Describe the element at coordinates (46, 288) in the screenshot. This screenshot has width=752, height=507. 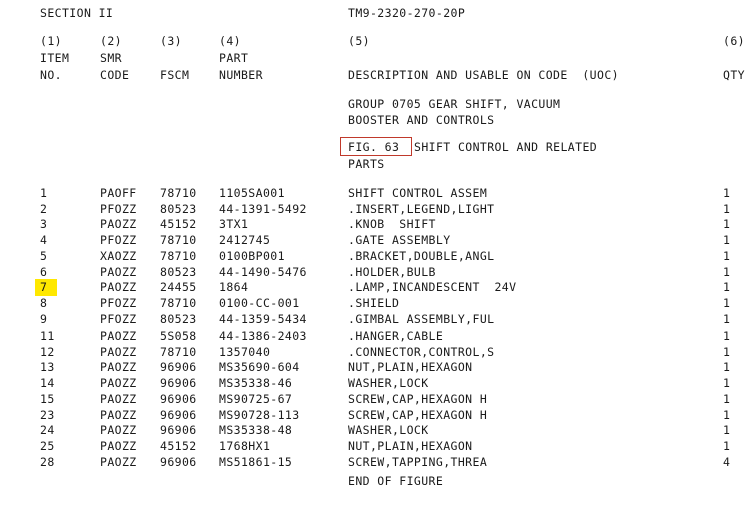
I see `cell-item-no: 7` at that location.